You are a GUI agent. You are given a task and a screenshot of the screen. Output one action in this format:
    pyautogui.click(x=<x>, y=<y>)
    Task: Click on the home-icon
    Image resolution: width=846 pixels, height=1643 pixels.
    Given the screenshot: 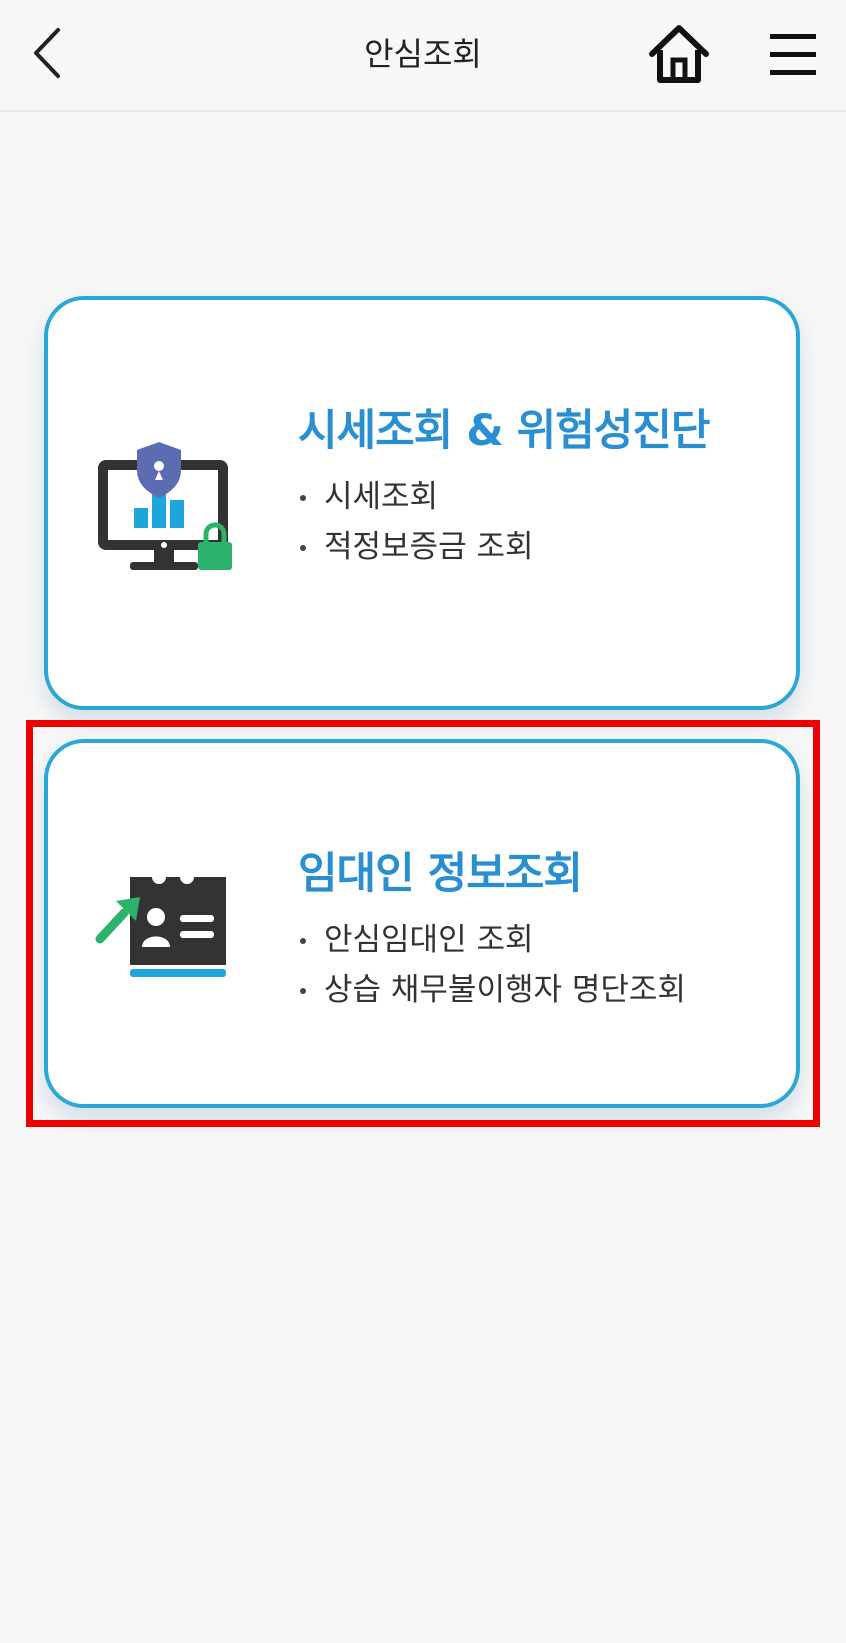 What is the action you would take?
    pyautogui.click(x=679, y=54)
    